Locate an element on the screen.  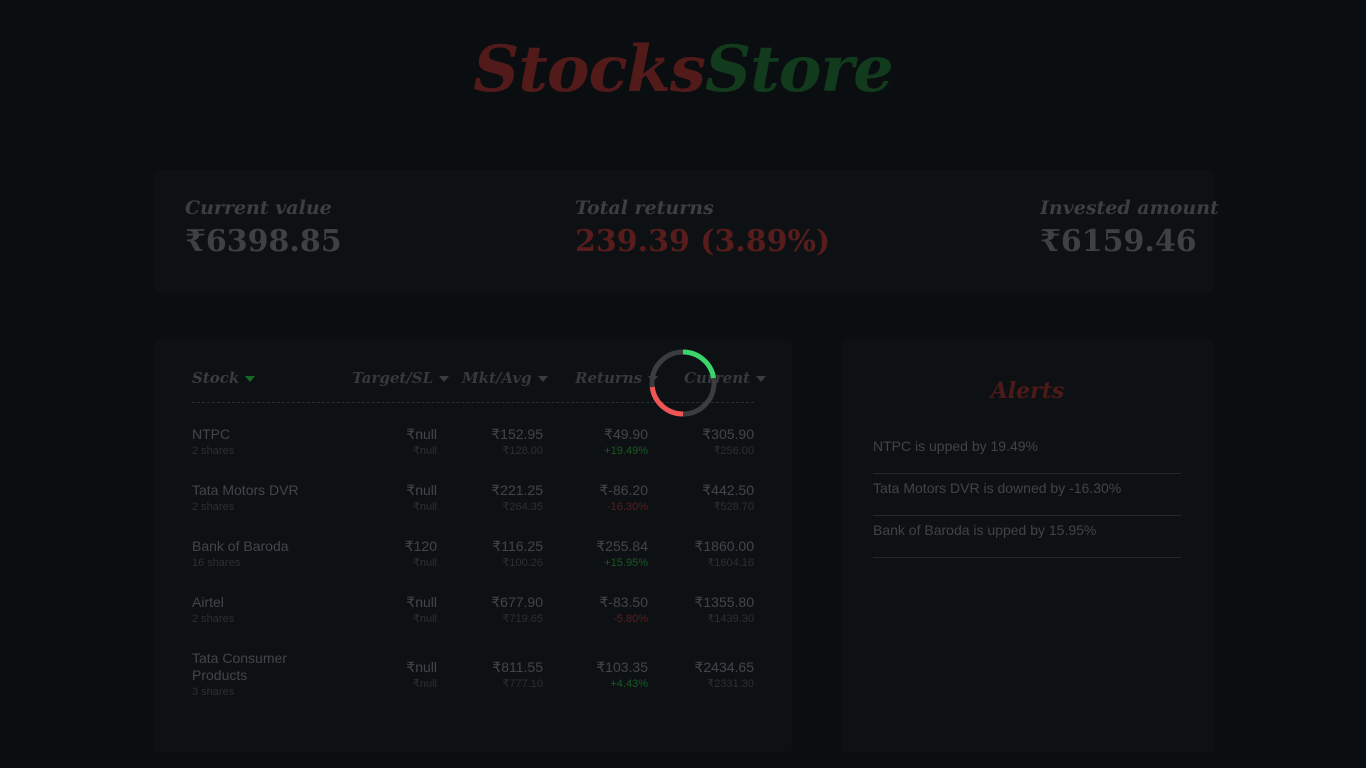
total-returns-amount: 239.39 (3.89%) is located at coordinates (703, 241).